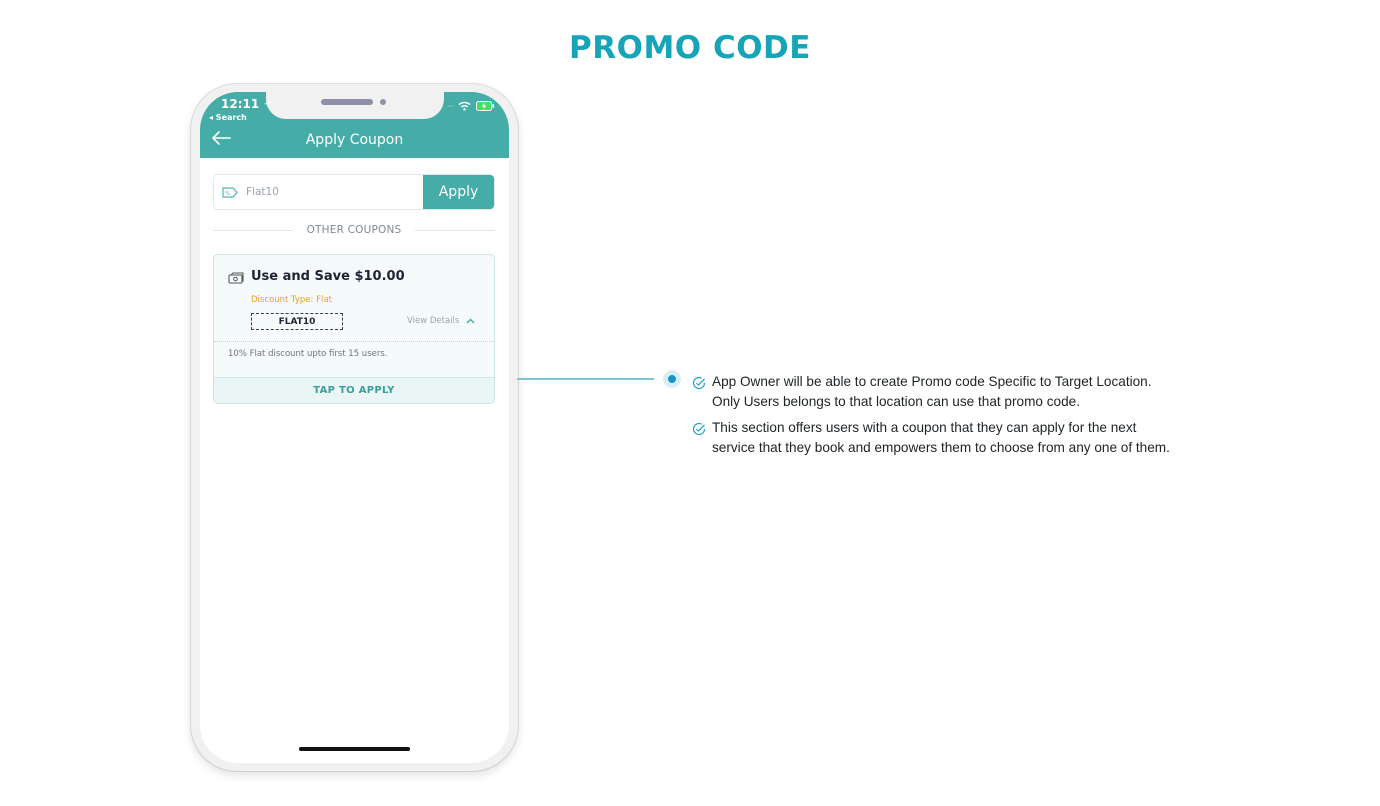 This screenshot has width=1380, height=806. I want to click on other-coupons-label: OTHER COUPONS, so click(354, 230).